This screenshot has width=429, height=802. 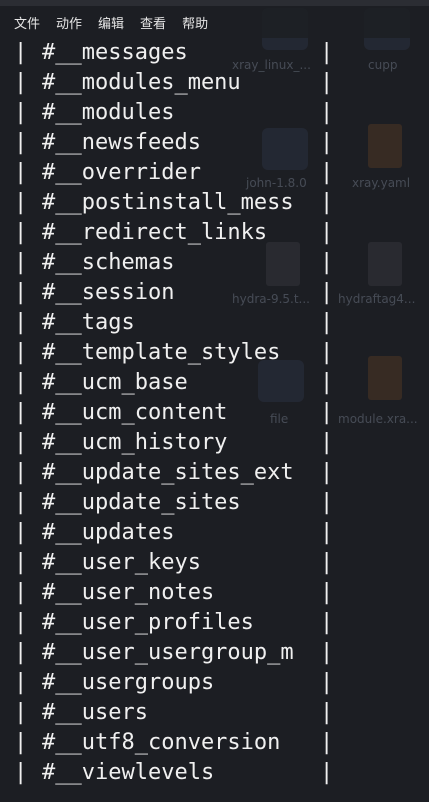 I want to click on table-row: | #__user_notes |, so click(x=214, y=593).